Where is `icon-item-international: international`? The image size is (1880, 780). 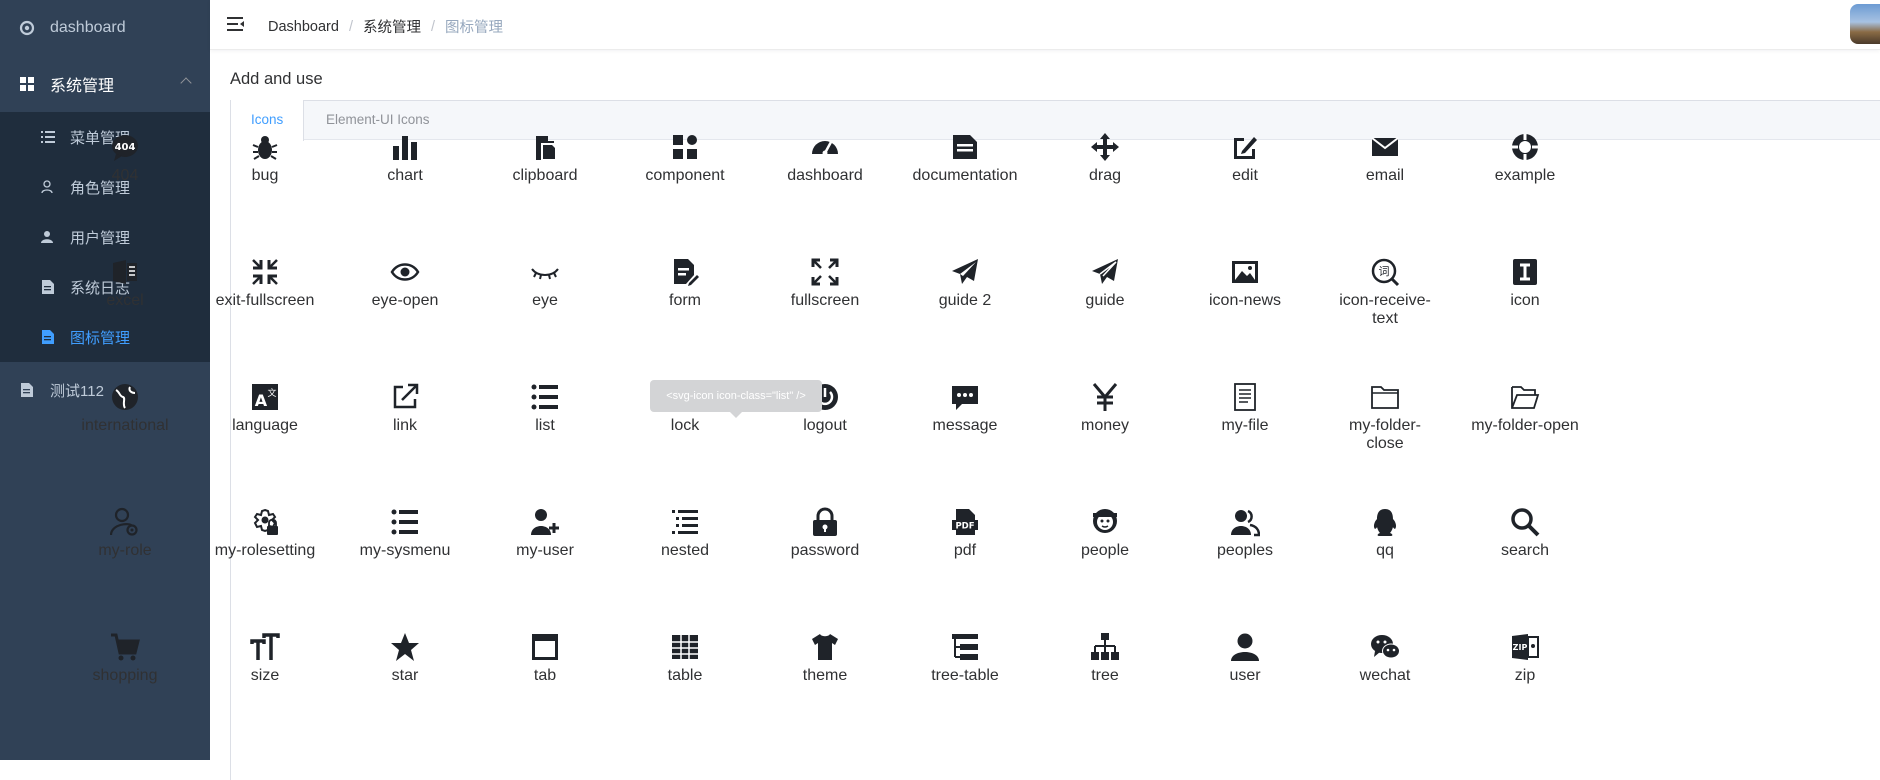
icon-item-international: international is located at coordinates (125, 432).